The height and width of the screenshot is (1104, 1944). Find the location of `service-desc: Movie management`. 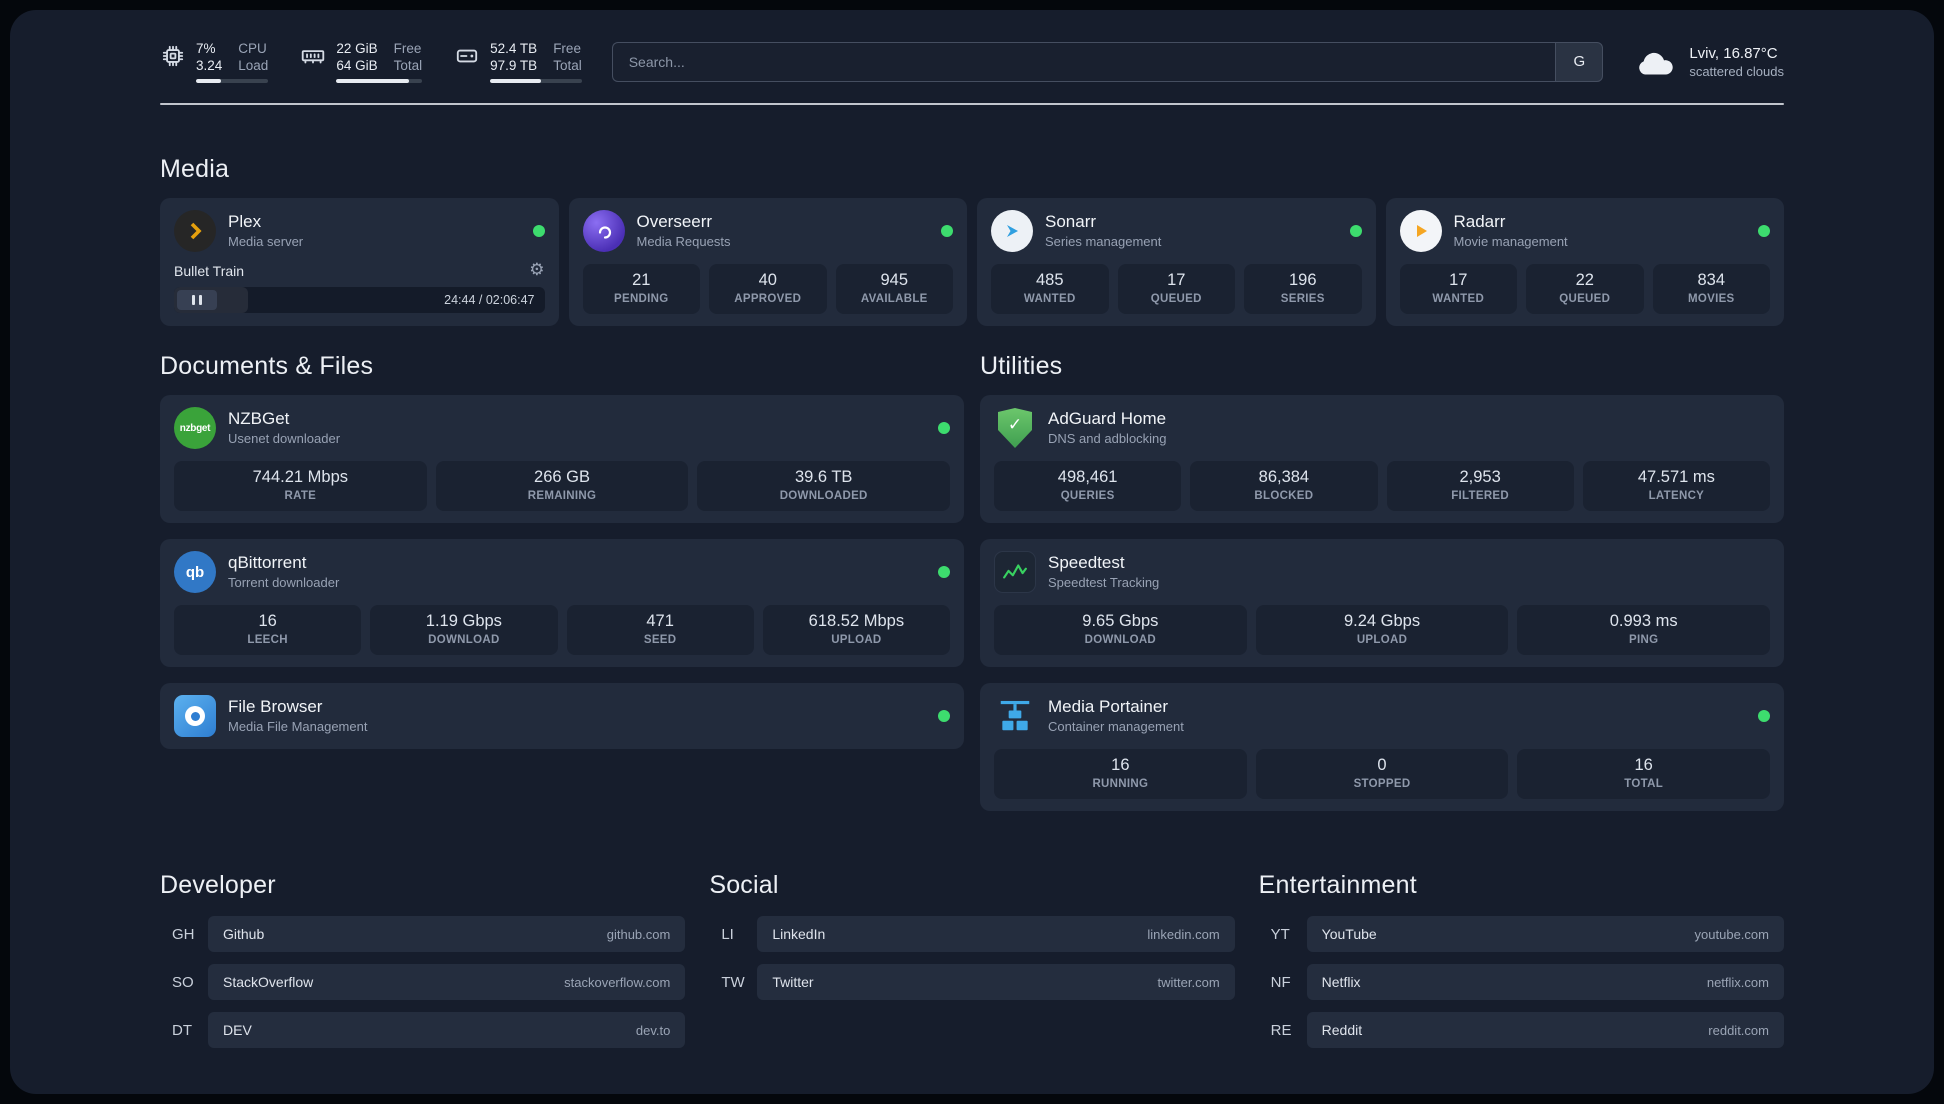

service-desc: Movie management is located at coordinates (1510, 241).